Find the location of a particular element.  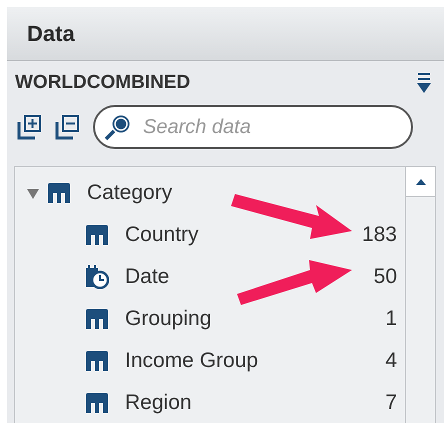

value-count: 50 is located at coordinates (385, 277).